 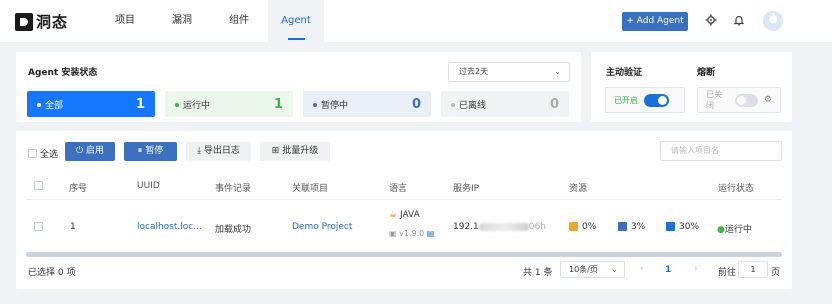 What do you see at coordinates (197, 105) in the screenshot?
I see `stat-label-running: 运行中` at bounding box center [197, 105].